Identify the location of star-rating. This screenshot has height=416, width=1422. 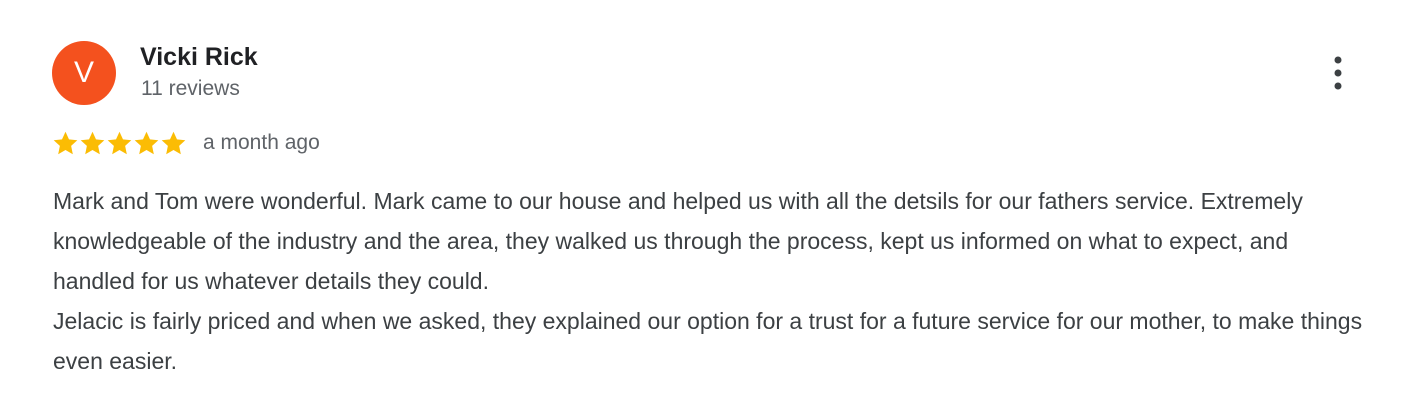
(119, 143).